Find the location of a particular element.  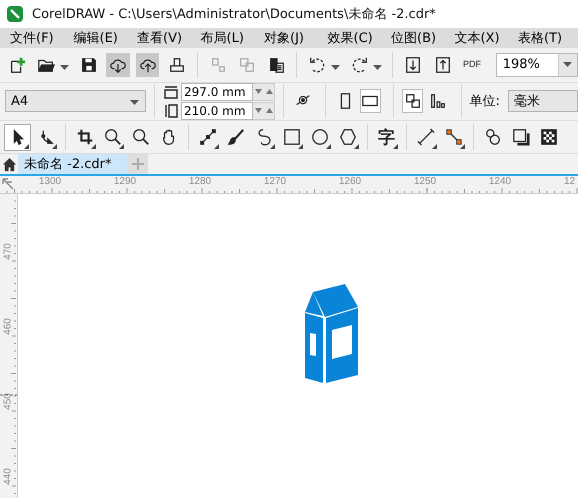

unit-combo: 毫米 is located at coordinates (543, 101).